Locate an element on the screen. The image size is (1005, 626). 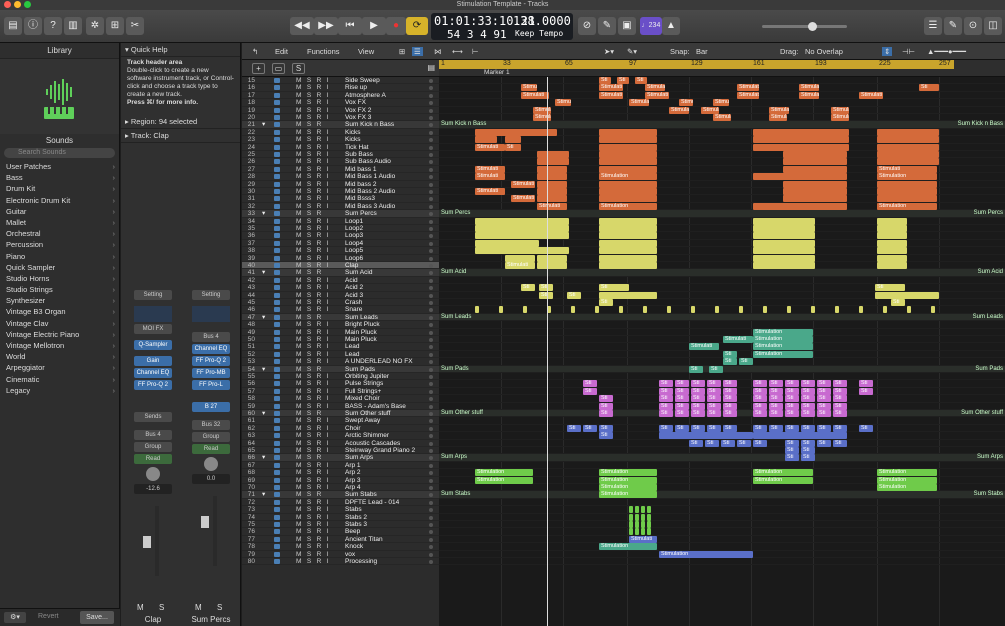
track-name: Sum Stabs is located at coordinates (361, 494).